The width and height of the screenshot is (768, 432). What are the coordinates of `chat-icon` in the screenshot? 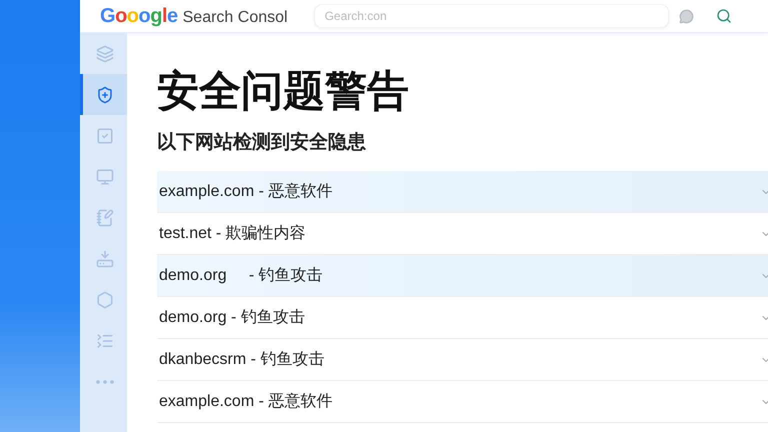 It's located at (686, 16).